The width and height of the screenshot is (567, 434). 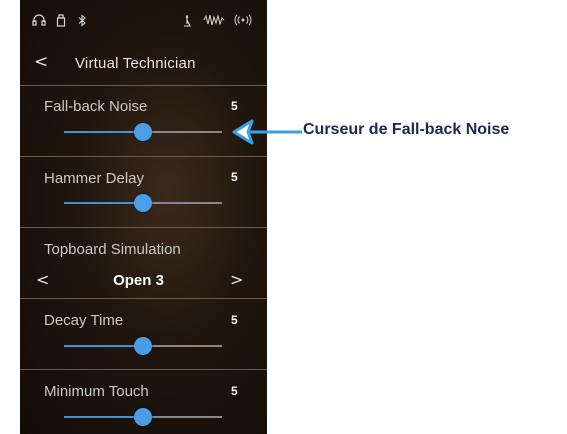 I want to click on callout-label: Curseur de Fall-back Noise, so click(x=406, y=129).